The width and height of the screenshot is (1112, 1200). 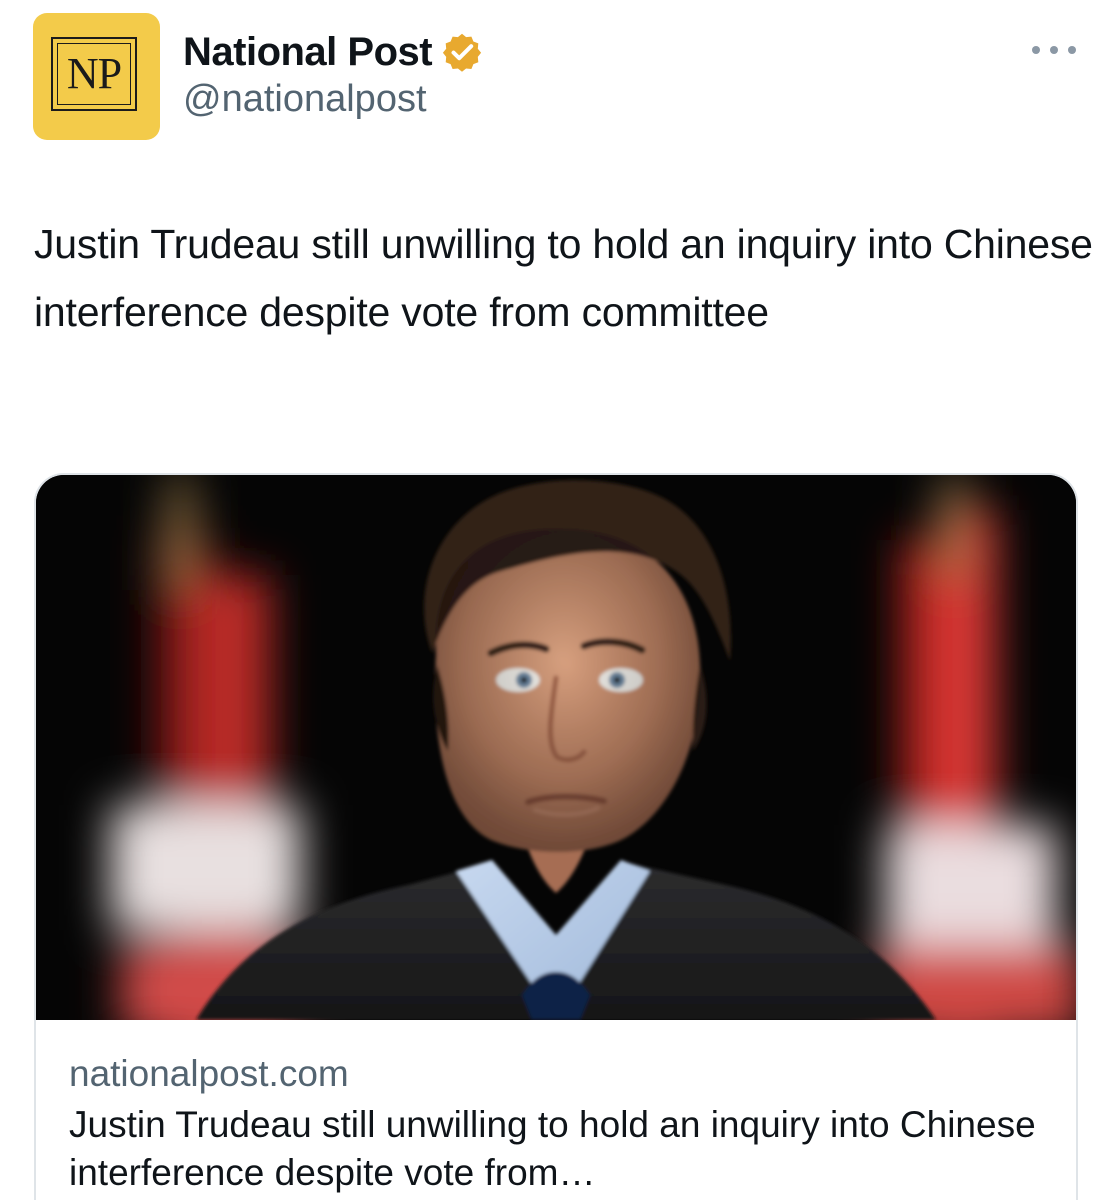 I want to click on verified-badge-icon, so click(x=462, y=52).